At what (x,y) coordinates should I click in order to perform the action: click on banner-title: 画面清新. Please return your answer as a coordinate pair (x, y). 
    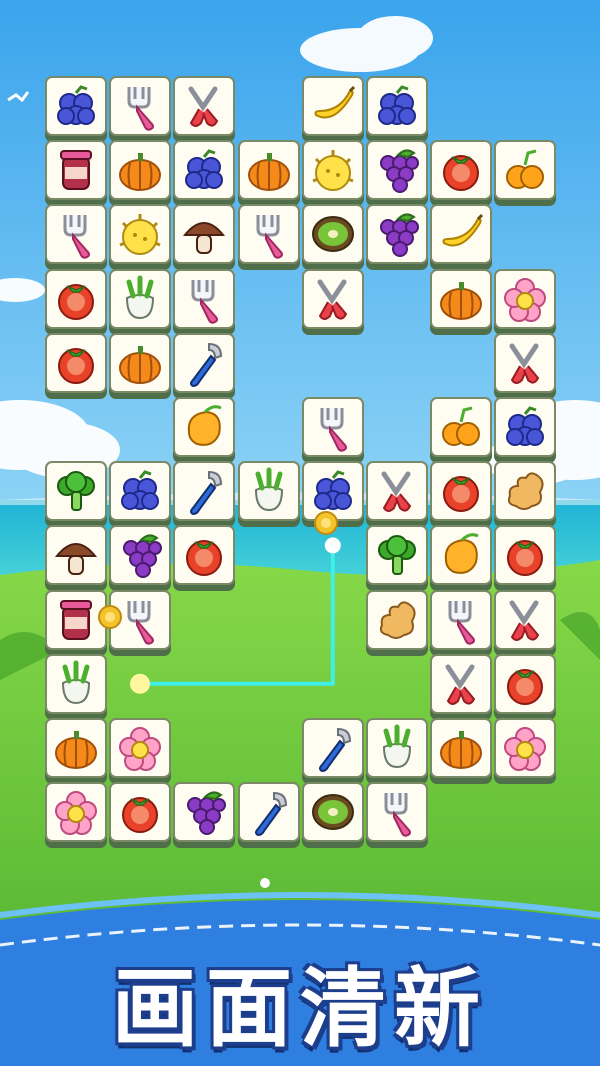
    Looking at the image, I should click on (300, 1009).